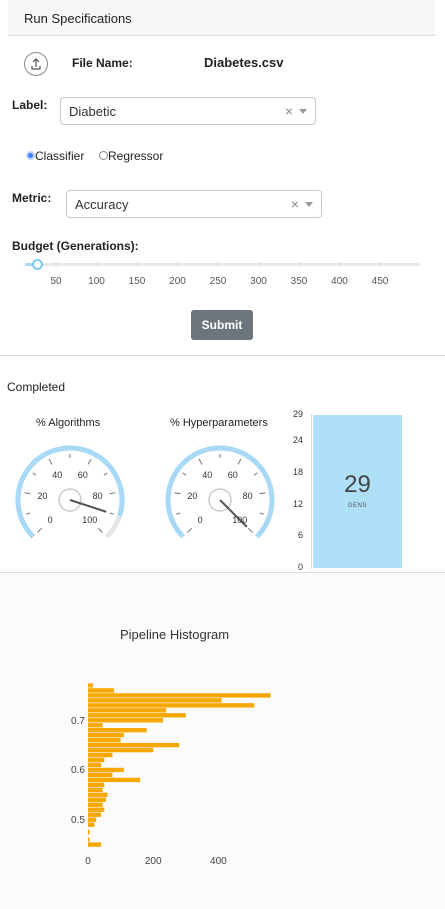  I want to click on gens-tick-label: 0, so click(300, 567).